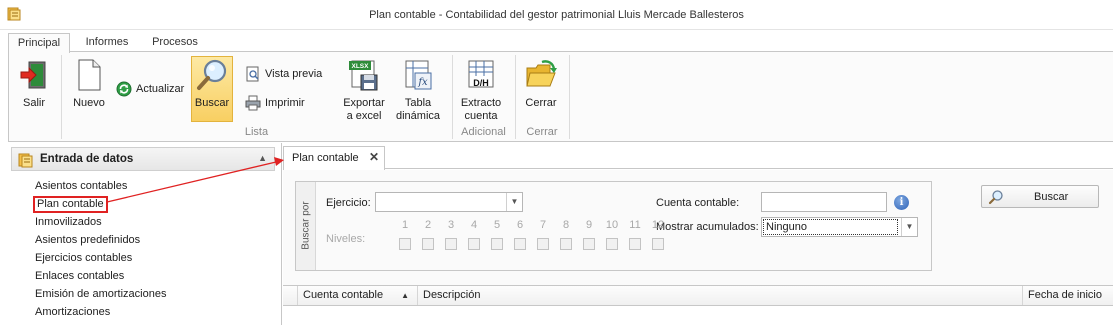 The width and height of the screenshot is (1113, 325). Describe the element at coordinates (698, 203) in the screenshot. I see `cuenta-contable-label: Cuenta contable:` at that location.